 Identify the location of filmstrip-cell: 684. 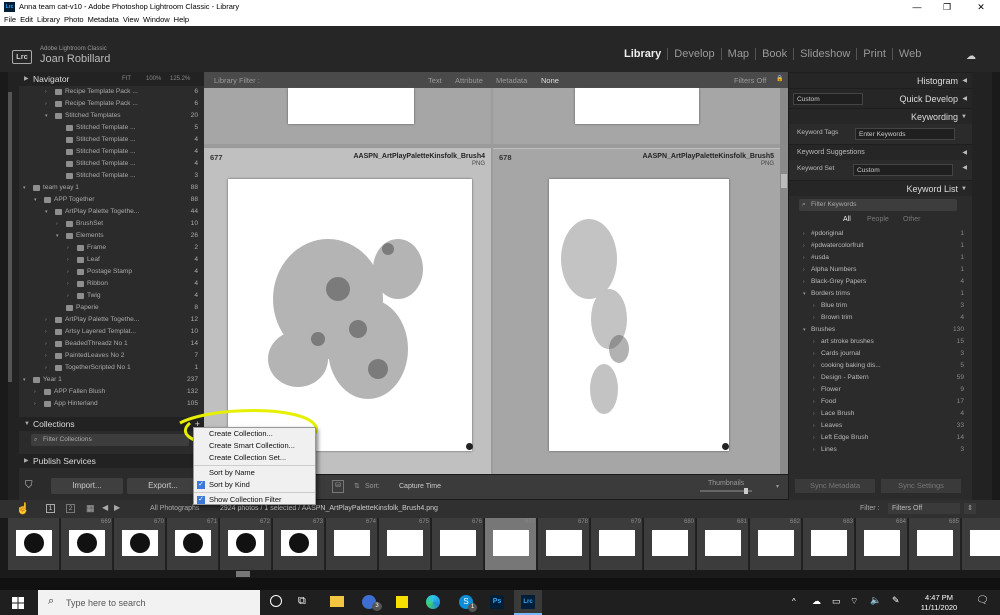
(882, 544).